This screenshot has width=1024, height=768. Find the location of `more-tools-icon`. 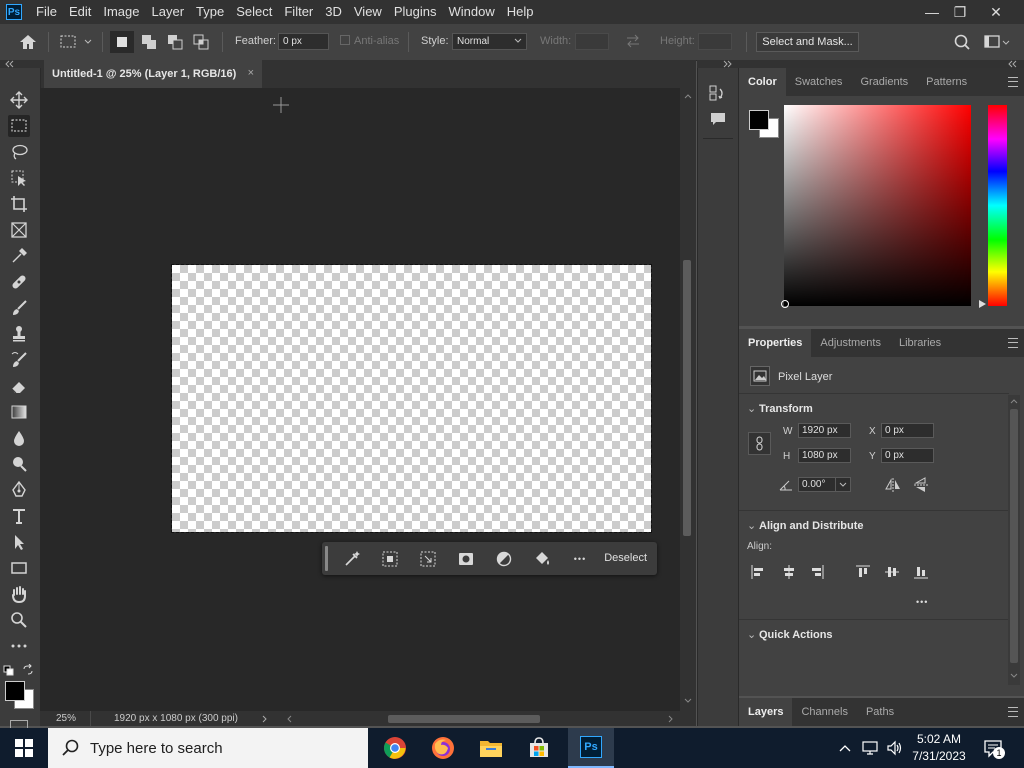

more-tools-icon is located at coordinates (19, 646).